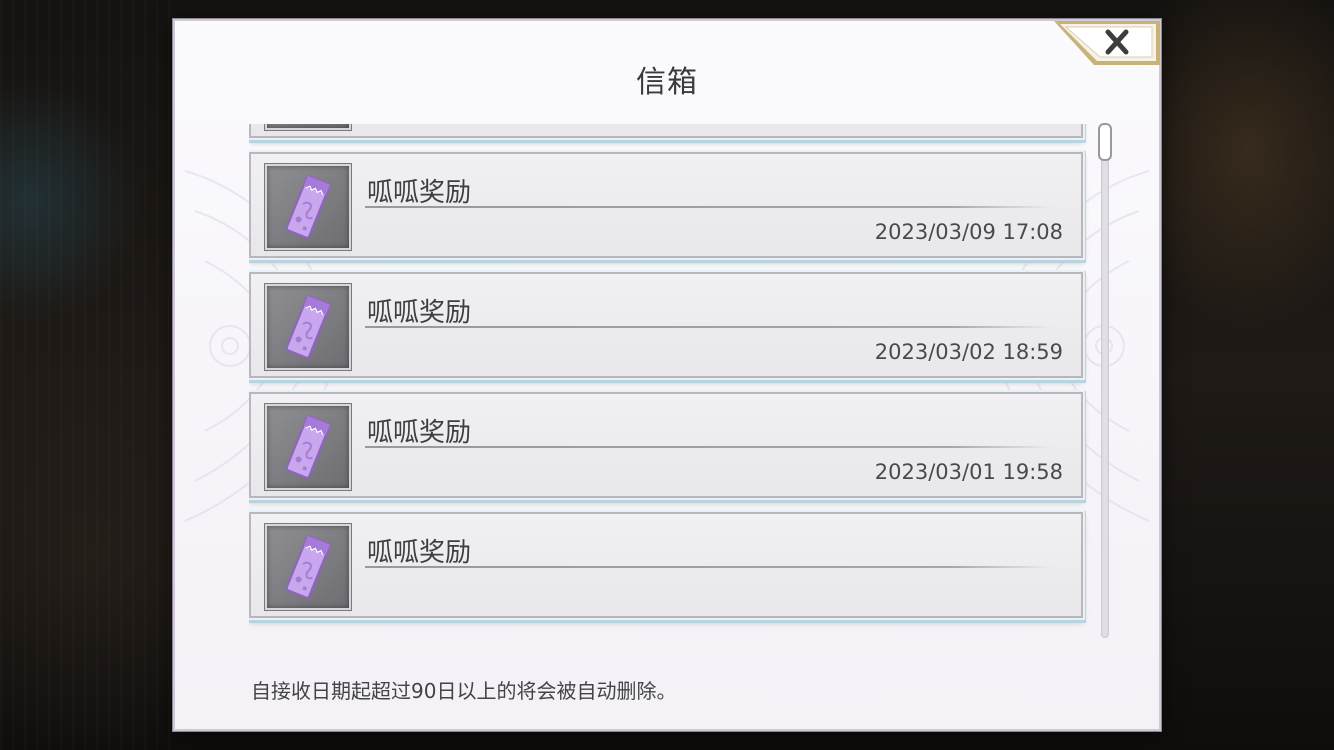 The height and width of the screenshot is (750, 1334). I want to click on mail-item: 呱呱奖励 2023/03/02 18:59, so click(666, 325).